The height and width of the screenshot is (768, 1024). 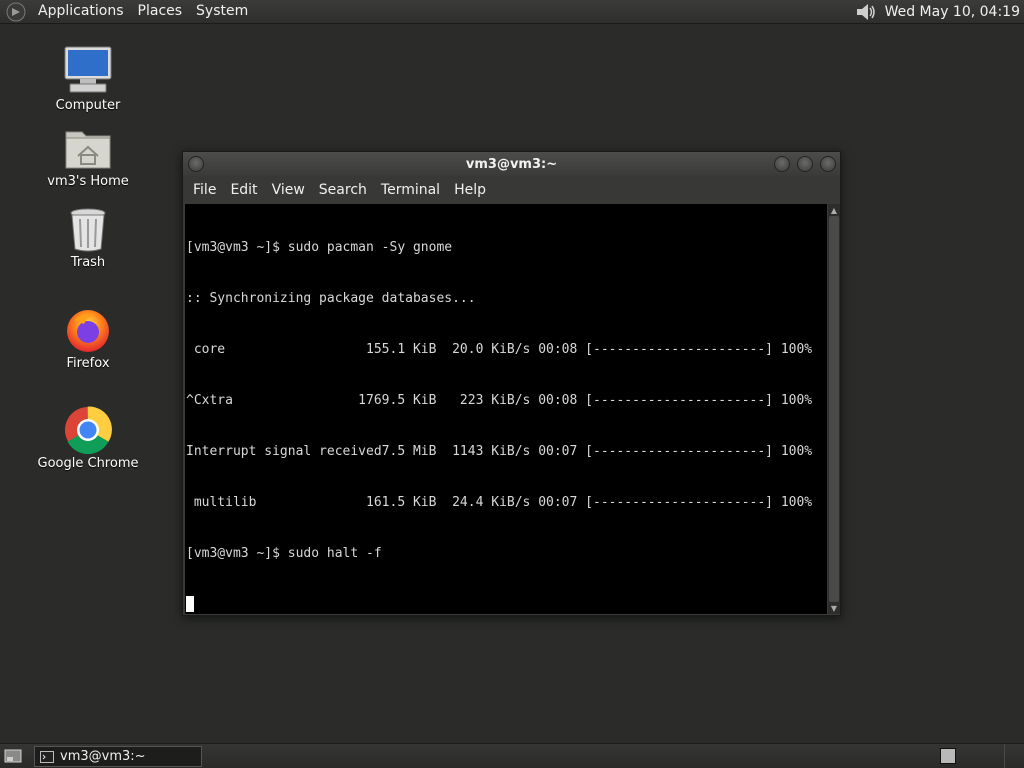 I want to click on desktop-icon-label: Trash, so click(x=88, y=262).